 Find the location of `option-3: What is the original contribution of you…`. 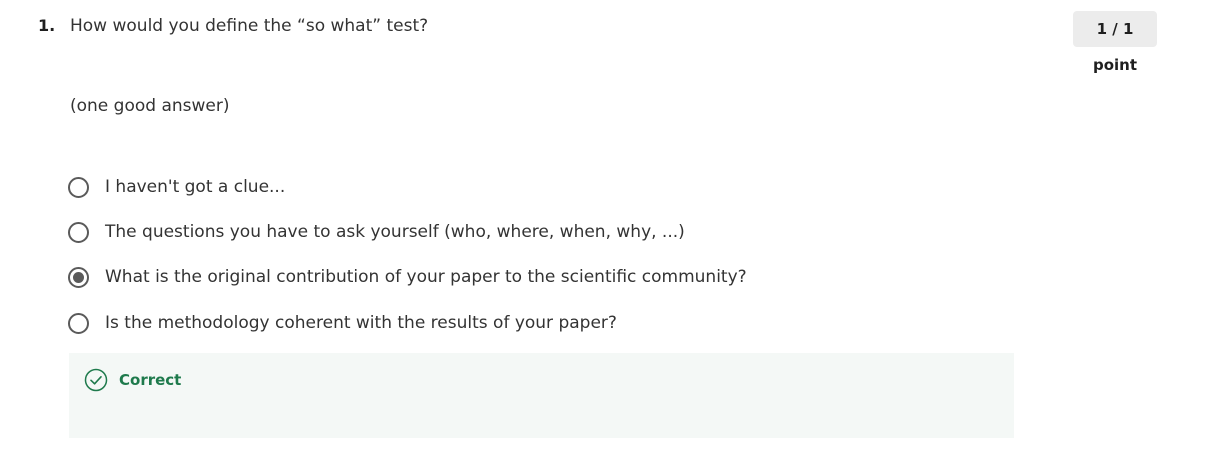

option-3: What is the original contribution of you… is located at coordinates (407, 277).